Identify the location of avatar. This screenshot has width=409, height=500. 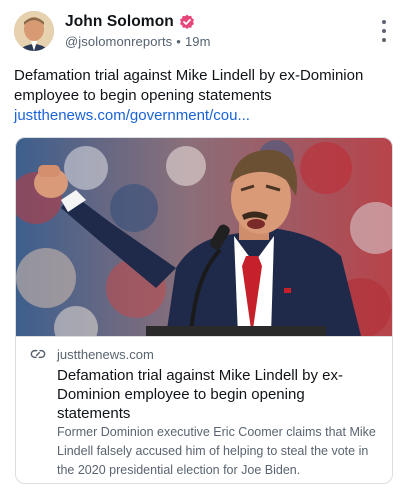
(34, 31).